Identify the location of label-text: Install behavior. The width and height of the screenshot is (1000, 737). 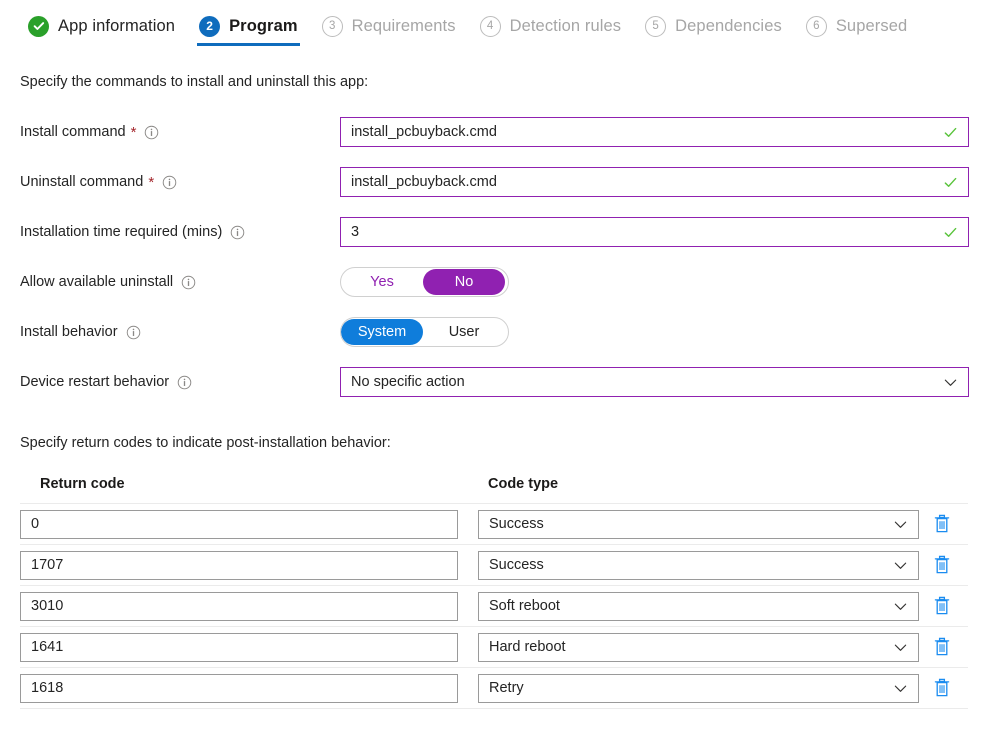
(69, 332).